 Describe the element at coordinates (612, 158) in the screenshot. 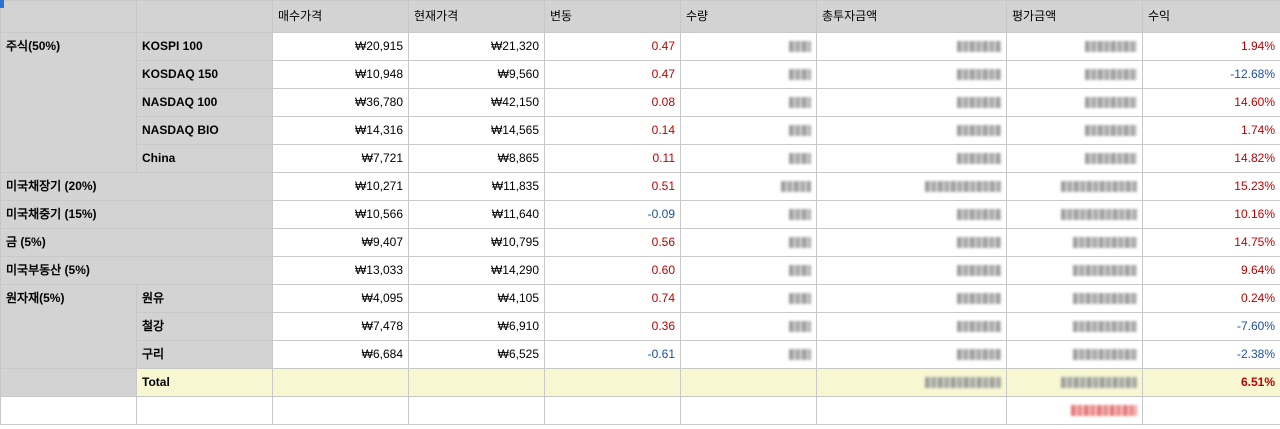

I see `change-cell: 0.11` at that location.